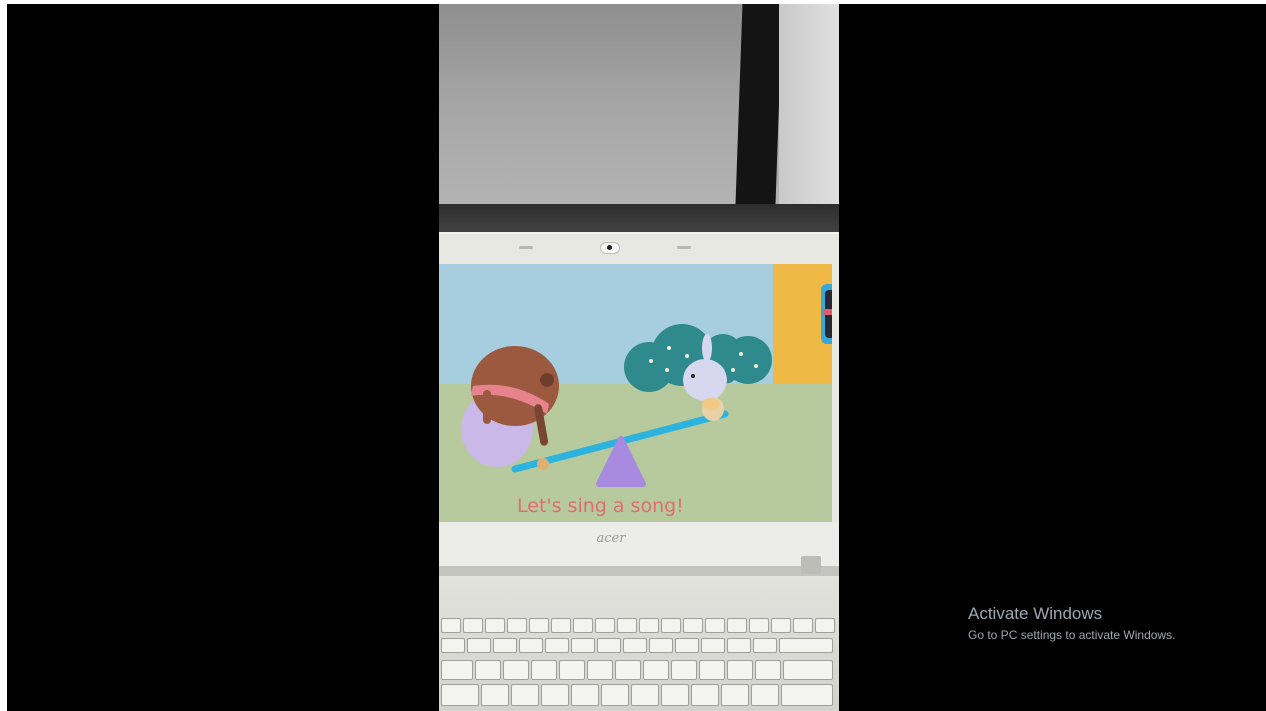 The height and width of the screenshot is (711, 1266). What do you see at coordinates (811, 565) in the screenshot?
I see `power-button` at bounding box center [811, 565].